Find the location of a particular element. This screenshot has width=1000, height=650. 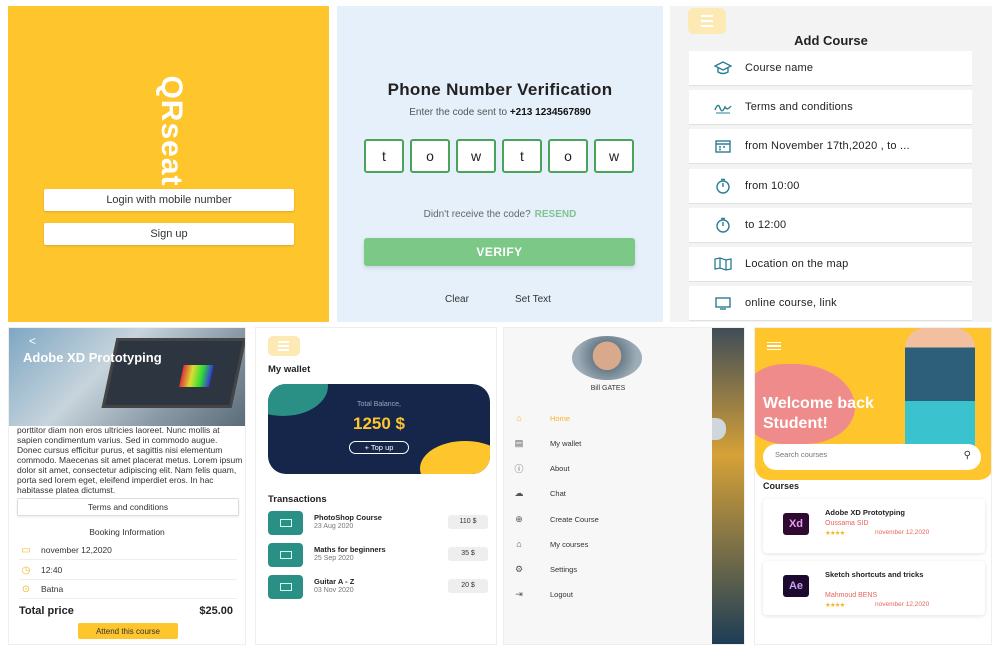

transaction-date: 25 Sep 2020 is located at coordinates (334, 558).